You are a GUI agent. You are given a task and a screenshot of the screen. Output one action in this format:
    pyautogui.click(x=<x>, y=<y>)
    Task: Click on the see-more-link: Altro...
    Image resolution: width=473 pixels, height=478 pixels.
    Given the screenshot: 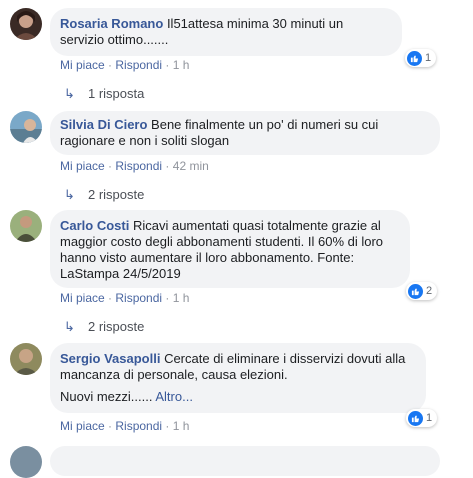 What is the action you would take?
    pyautogui.click(x=174, y=396)
    